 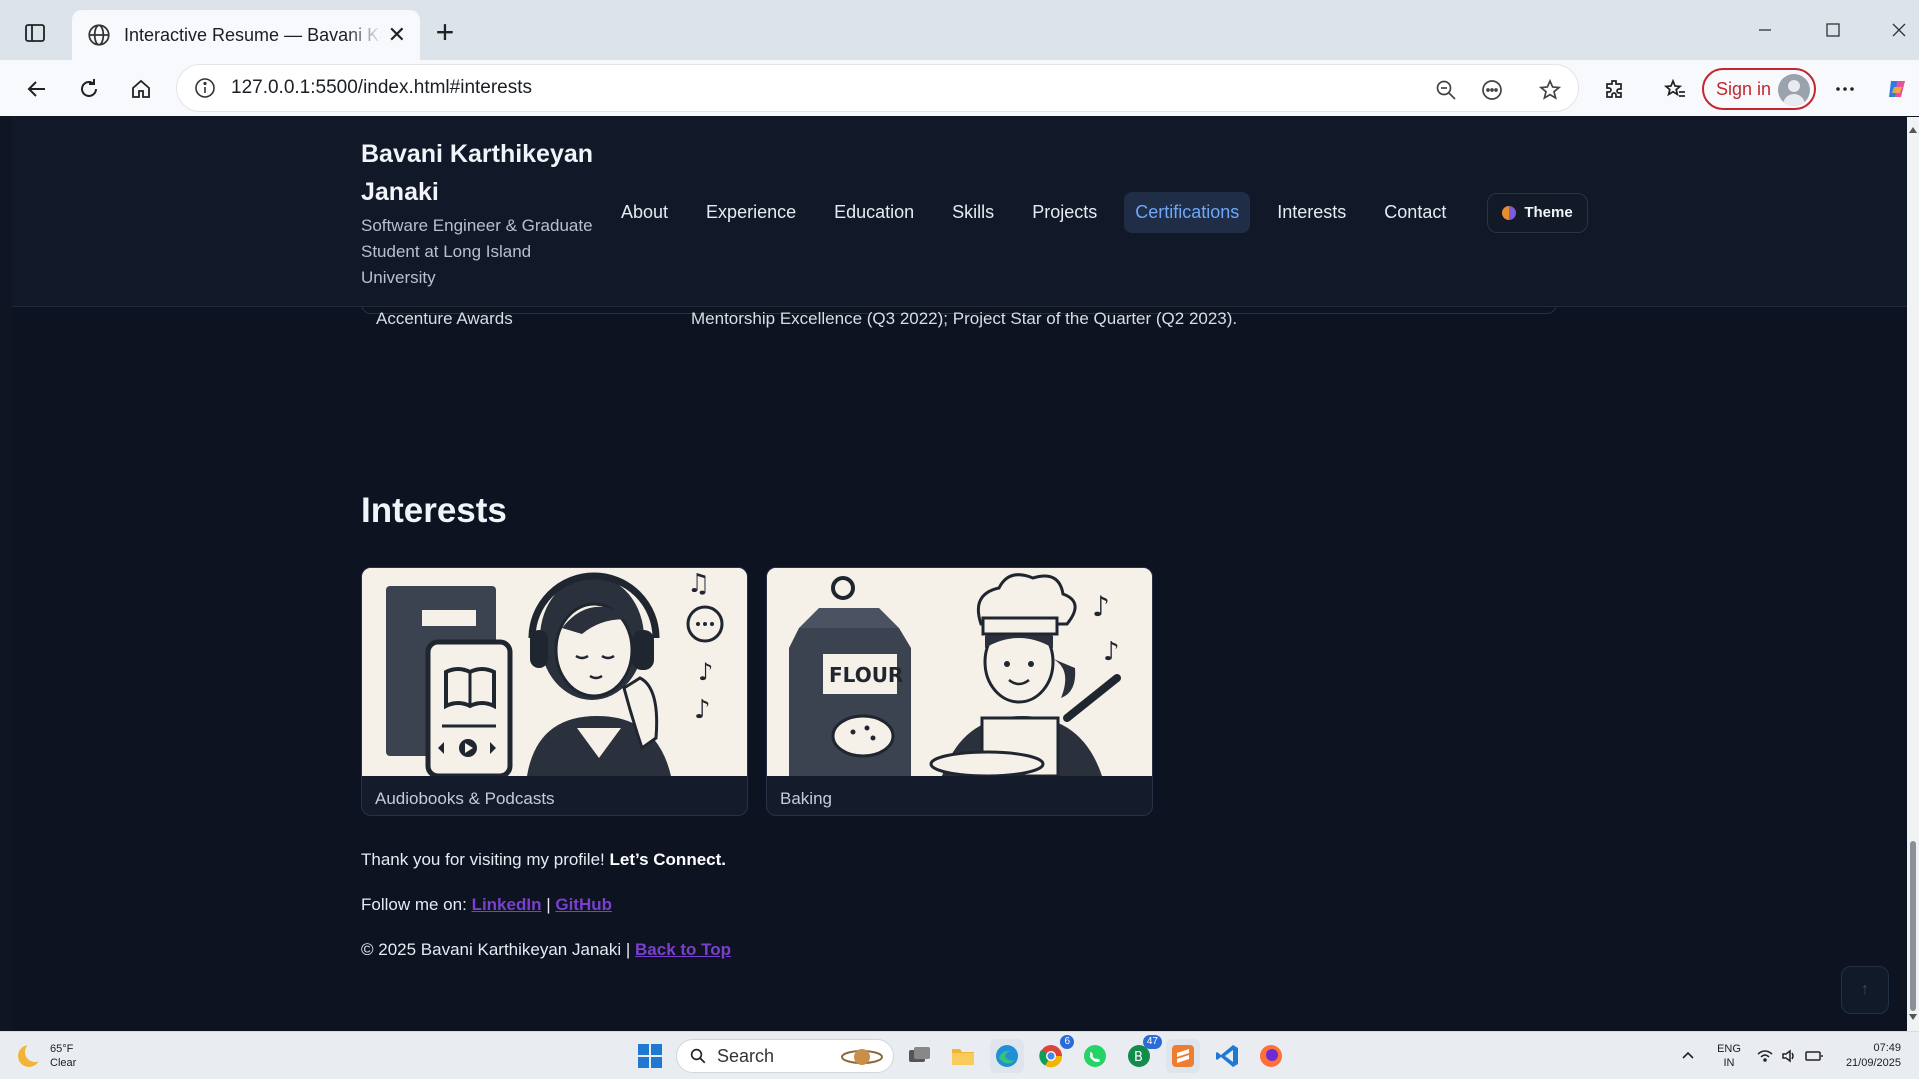 What do you see at coordinates (507, 904) in the screenshot?
I see `linkedin-link: LinkedIn` at bounding box center [507, 904].